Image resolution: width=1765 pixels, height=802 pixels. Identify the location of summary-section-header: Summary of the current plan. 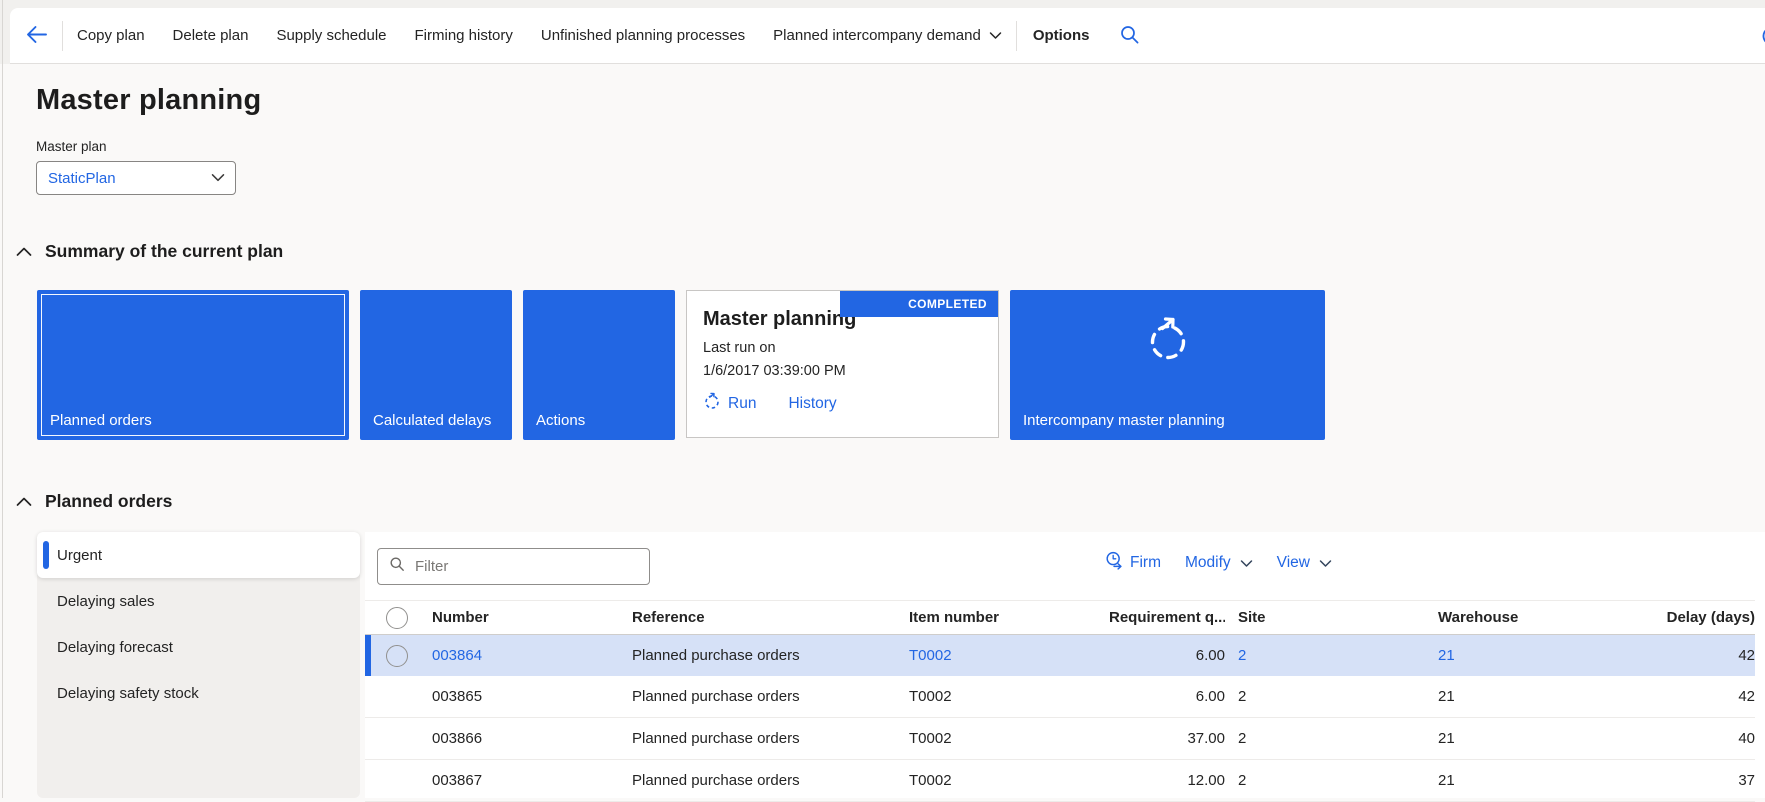
(148, 251).